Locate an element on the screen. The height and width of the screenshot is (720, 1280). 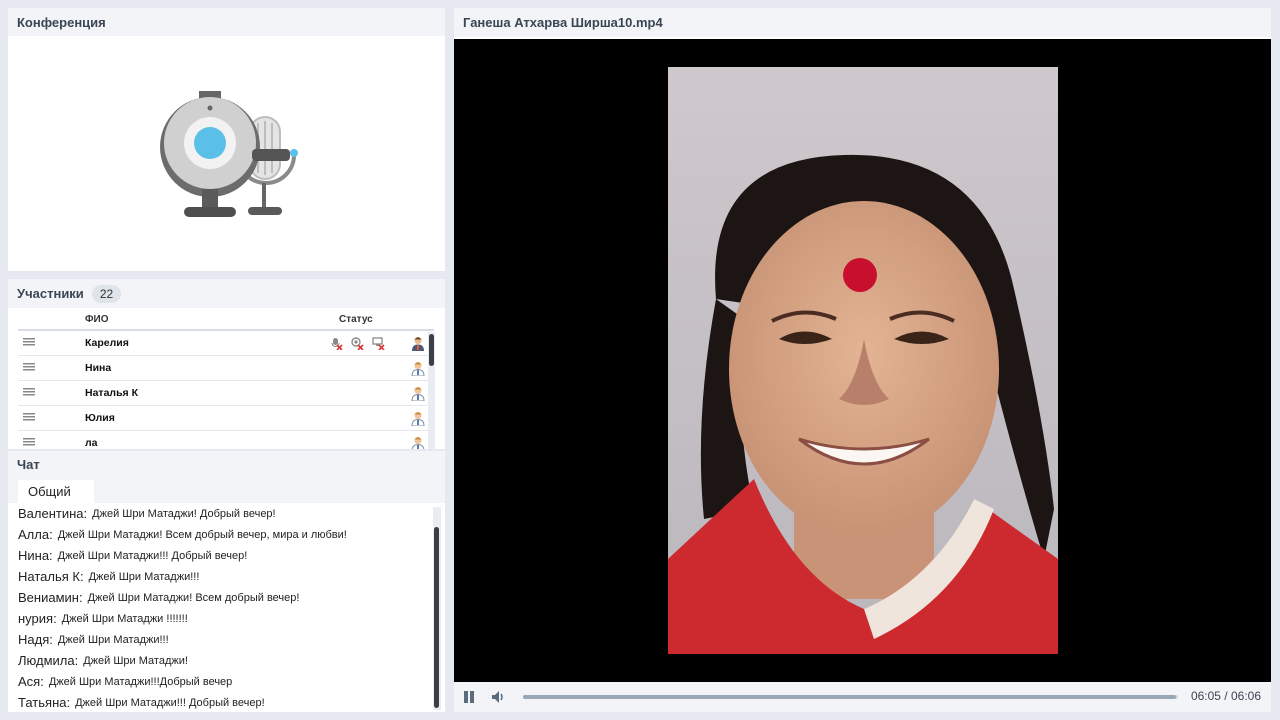
chat-scrollbar is located at coordinates (437, 608).